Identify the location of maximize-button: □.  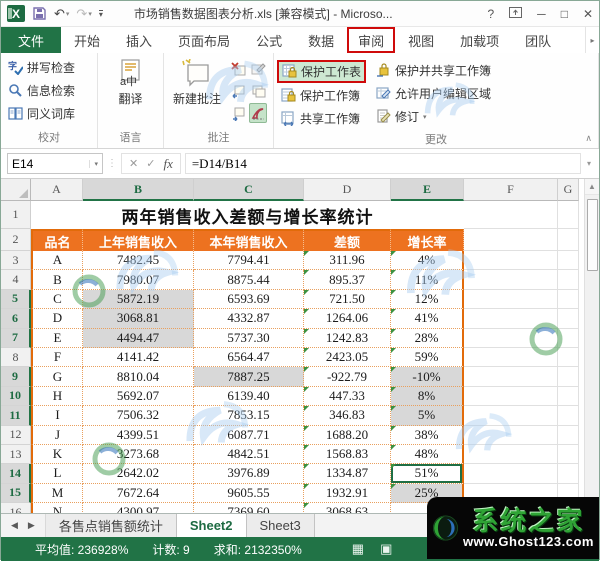
(564, 14).